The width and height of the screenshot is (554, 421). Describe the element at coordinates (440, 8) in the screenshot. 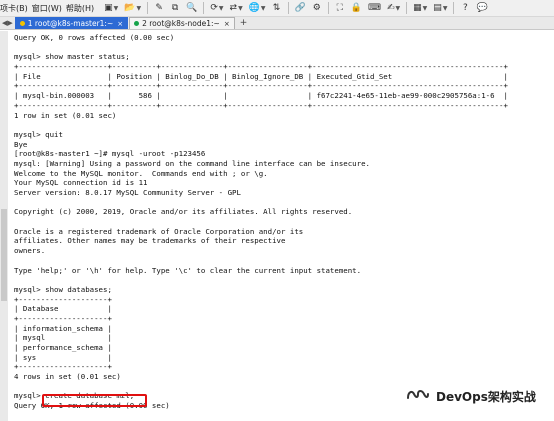

I see `options-icon: ▤ ▼` at that location.